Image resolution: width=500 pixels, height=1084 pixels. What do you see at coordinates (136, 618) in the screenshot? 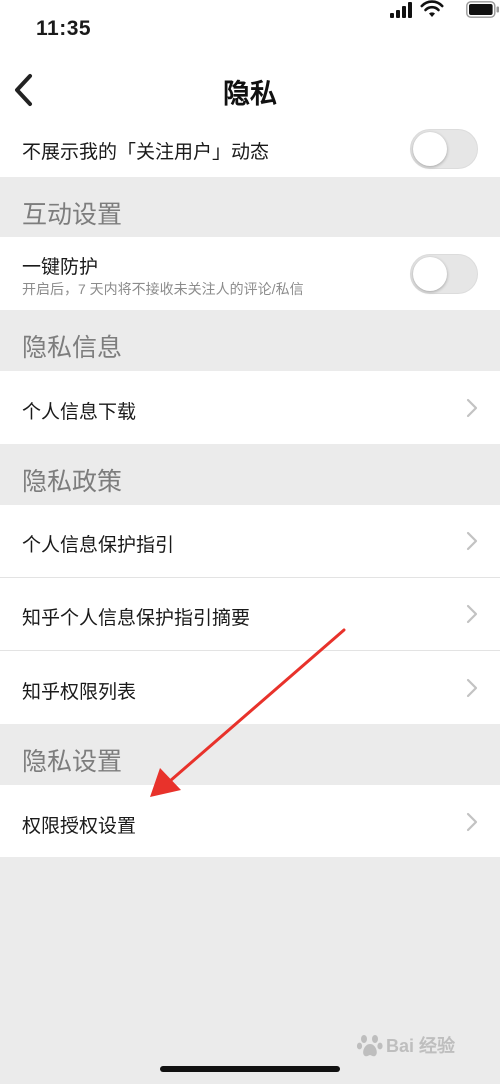
I see `protection-guide-summary-label: 知乎个人信息保护指引摘要` at bounding box center [136, 618].